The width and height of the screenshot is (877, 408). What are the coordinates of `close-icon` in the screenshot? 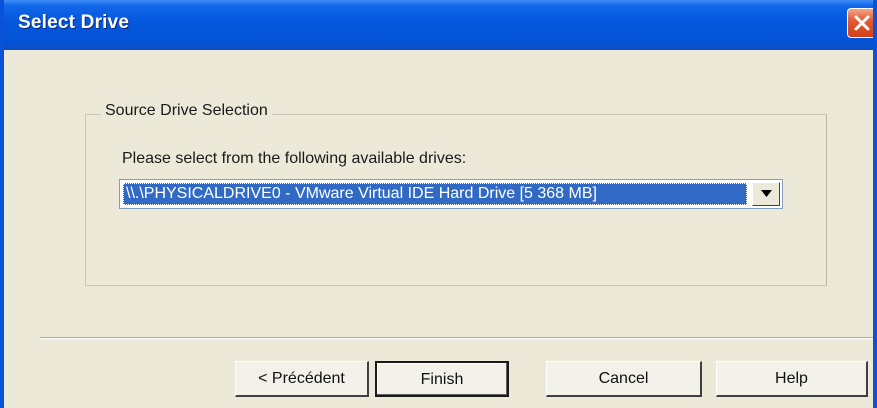 It's located at (862, 23).